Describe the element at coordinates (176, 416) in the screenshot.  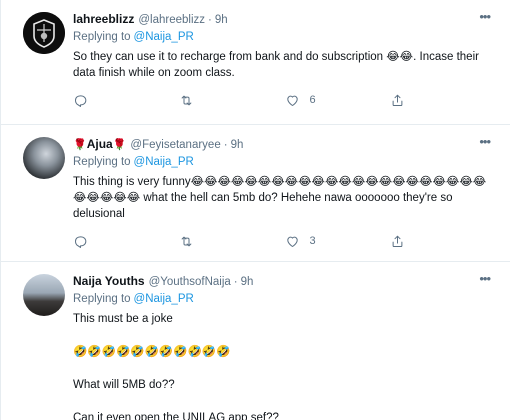
I see `tweet-paragraph: Can it even open the UNILAG app sef??` at that location.